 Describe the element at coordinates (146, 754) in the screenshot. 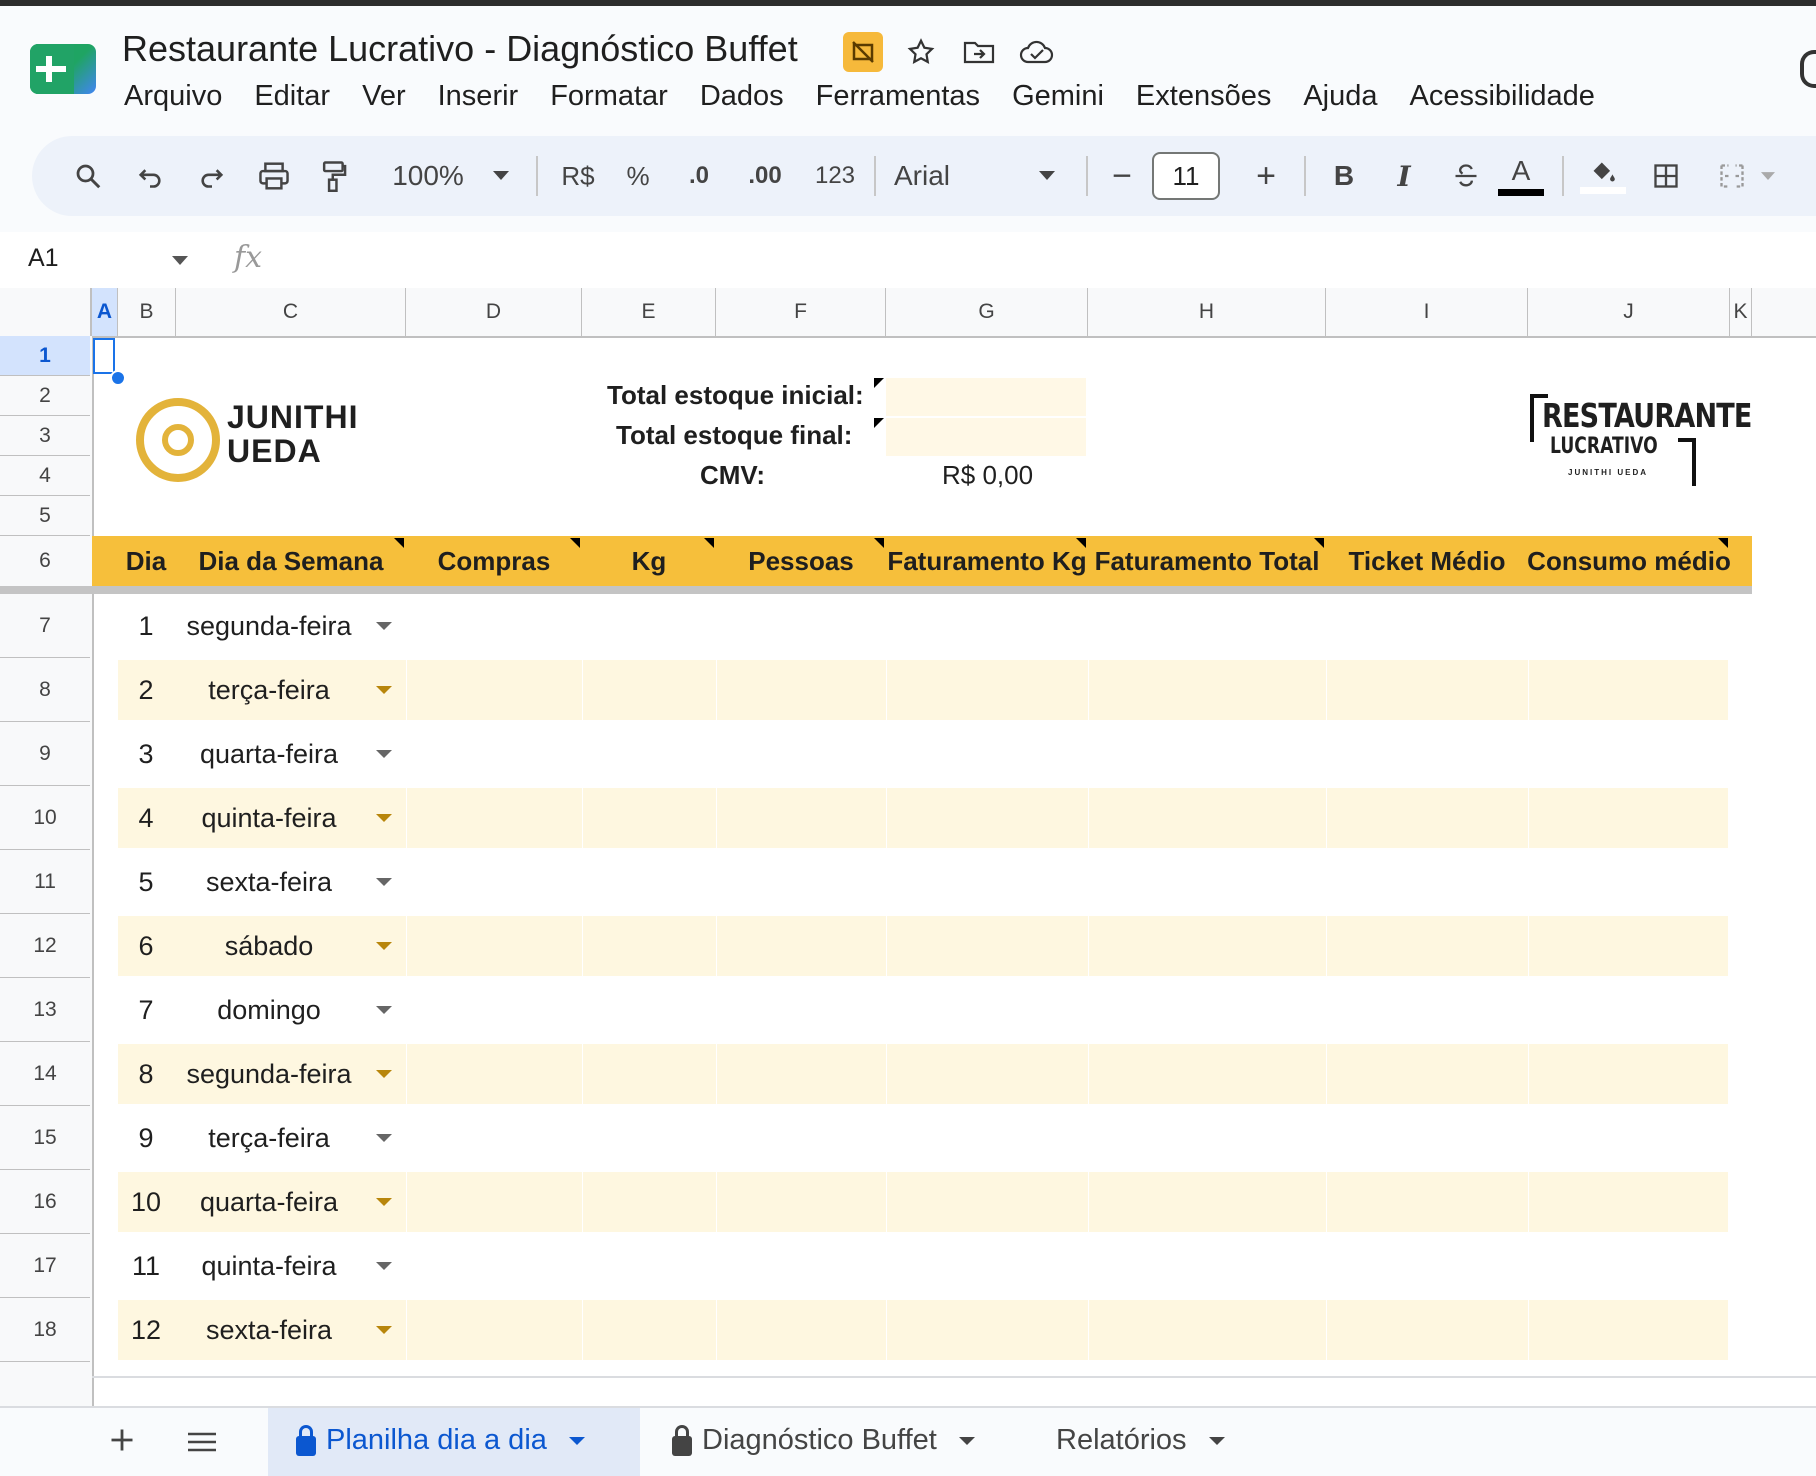

I see `cell-dia: 3` at that location.